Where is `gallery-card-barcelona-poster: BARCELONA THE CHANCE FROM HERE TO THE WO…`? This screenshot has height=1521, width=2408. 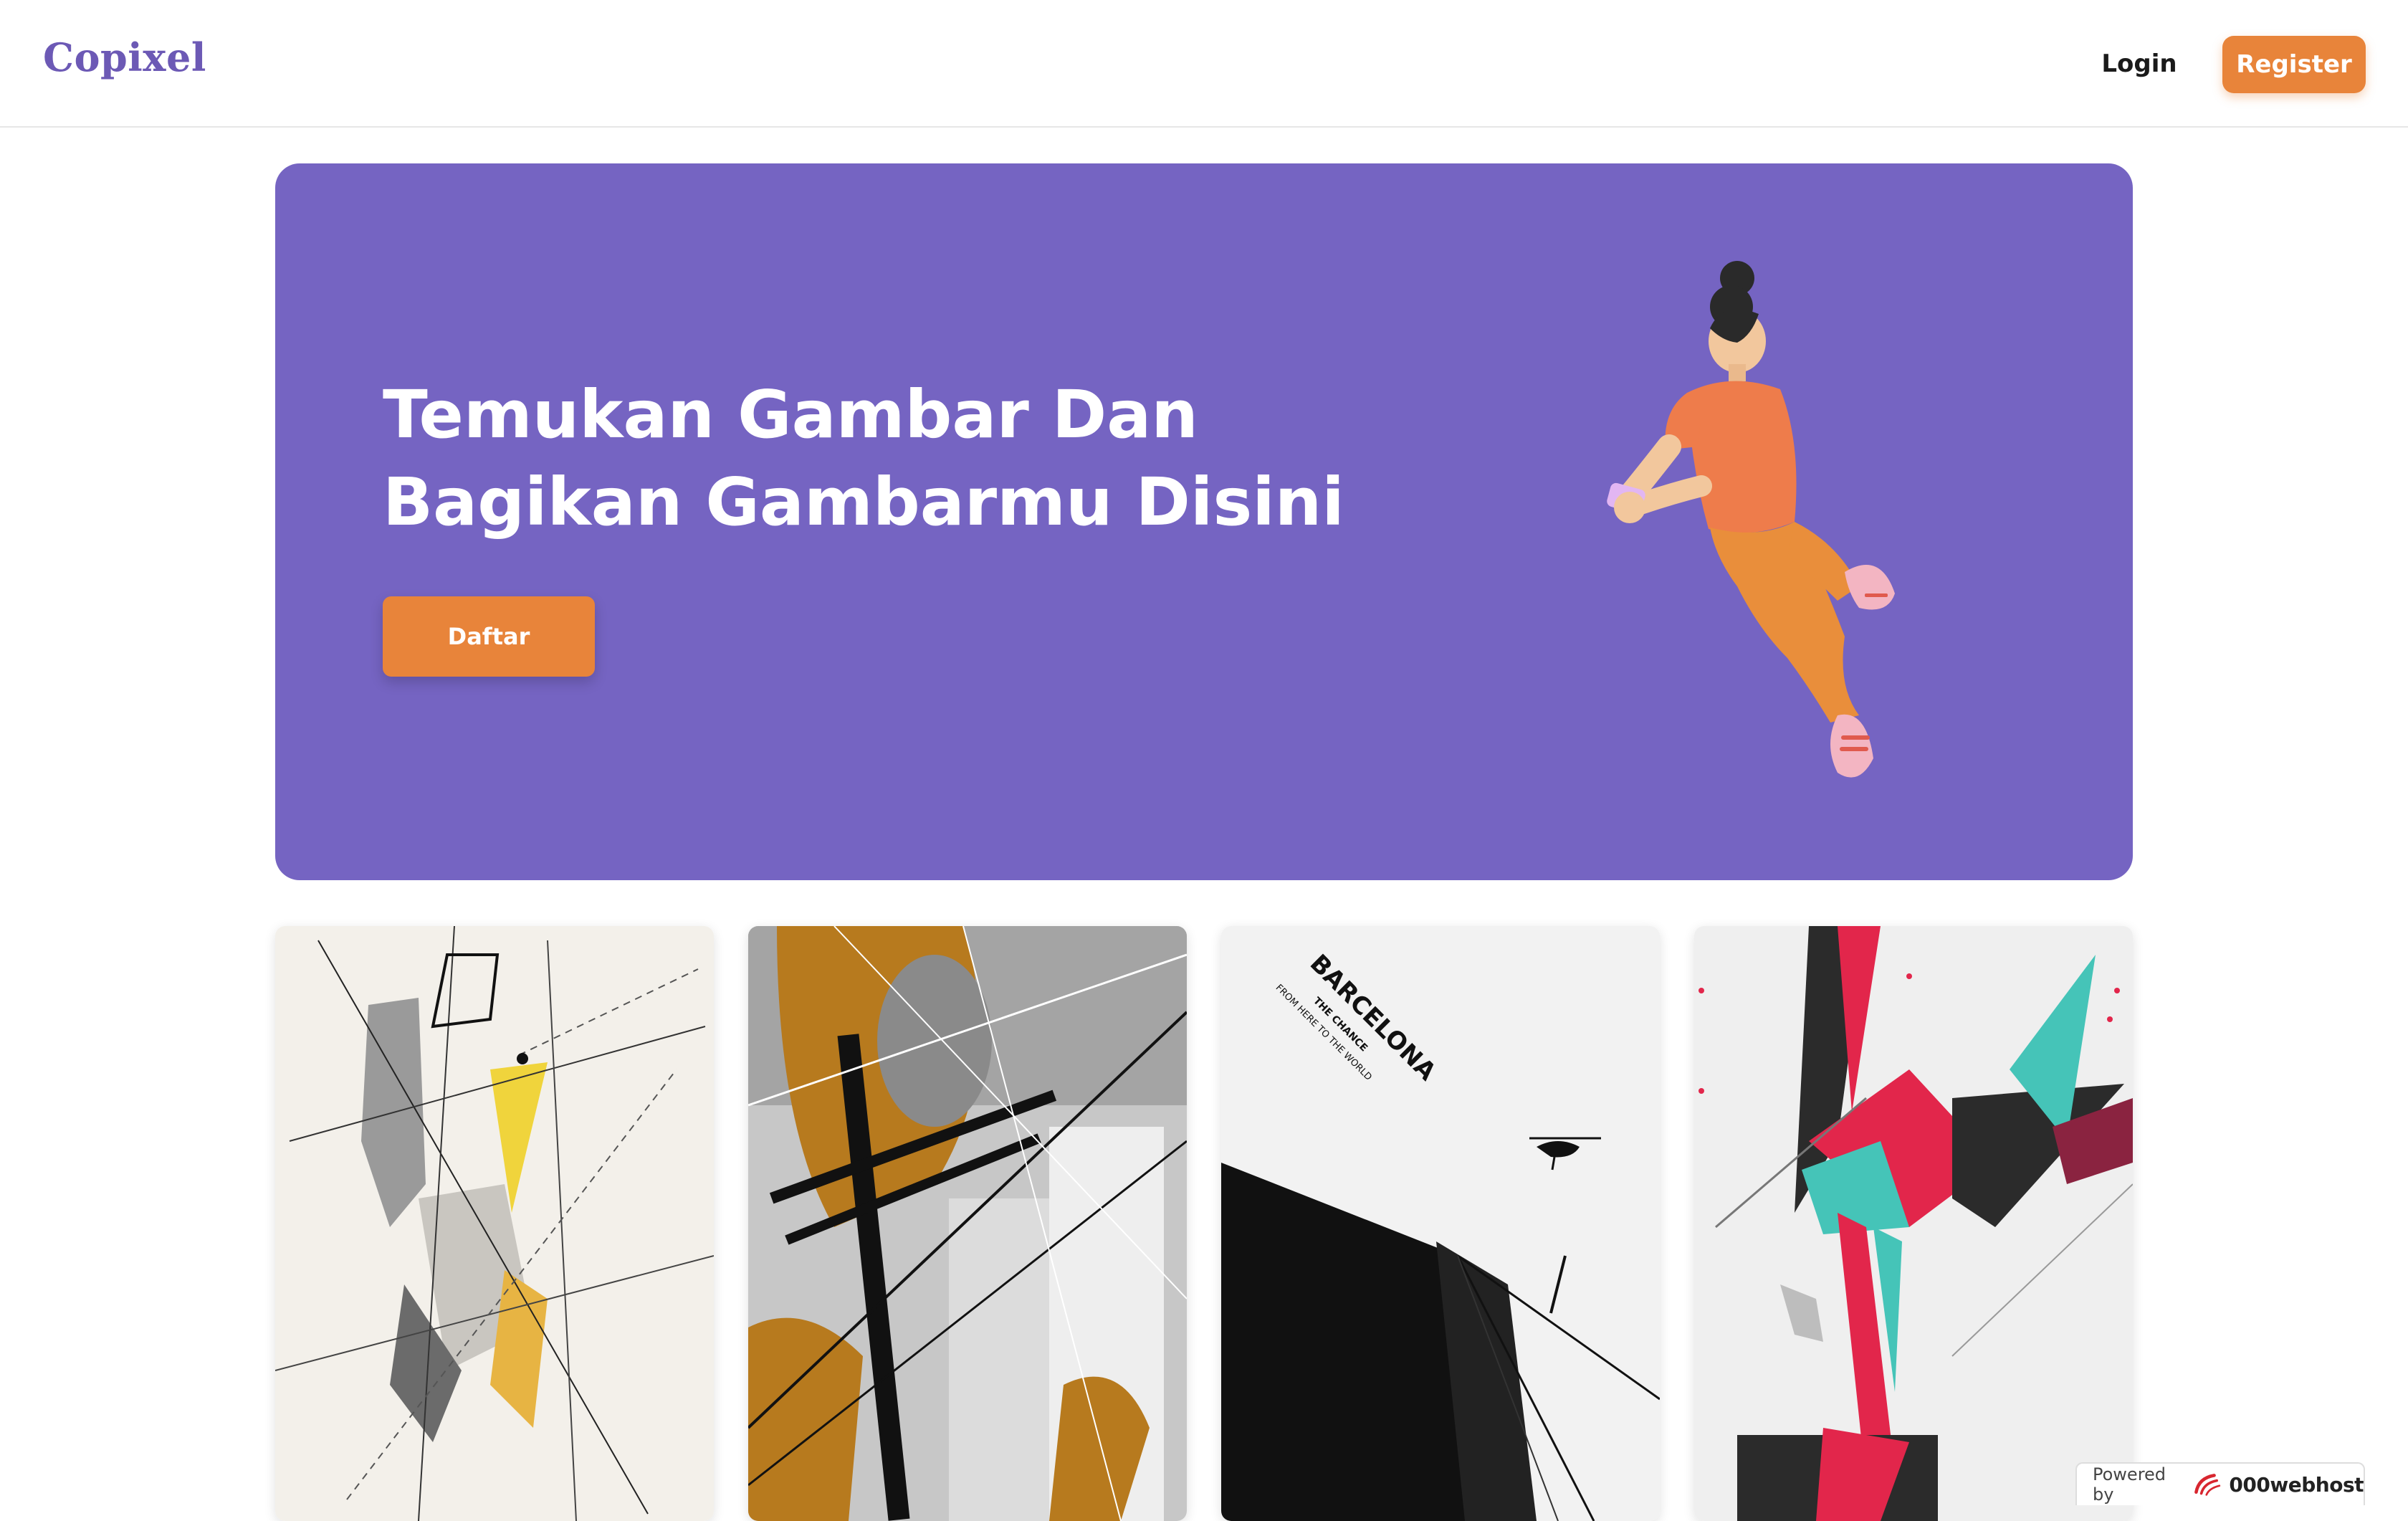 gallery-card-barcelona-poster: BARCELONA THE CHANCE FROM HERE TO THE WO… is located at coordinates (1440, 1223).